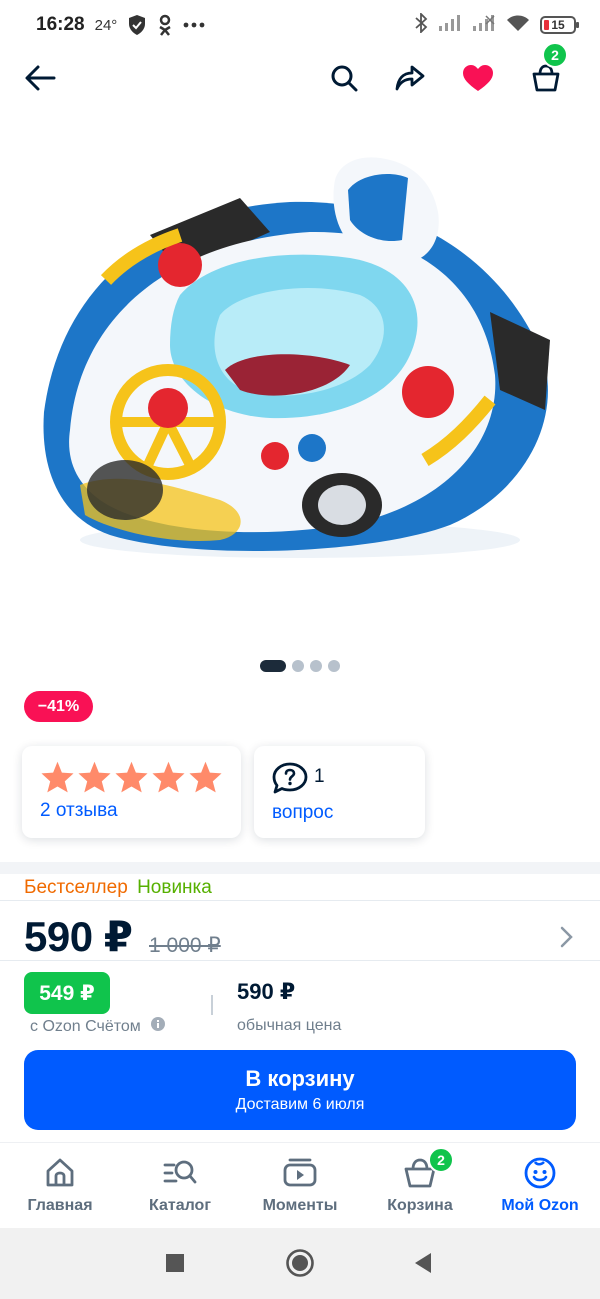 The image size is (600, 1299). Describe the element at coordinates (421, 24) in the screenshot. I see `bluetooth-icon` at that location.